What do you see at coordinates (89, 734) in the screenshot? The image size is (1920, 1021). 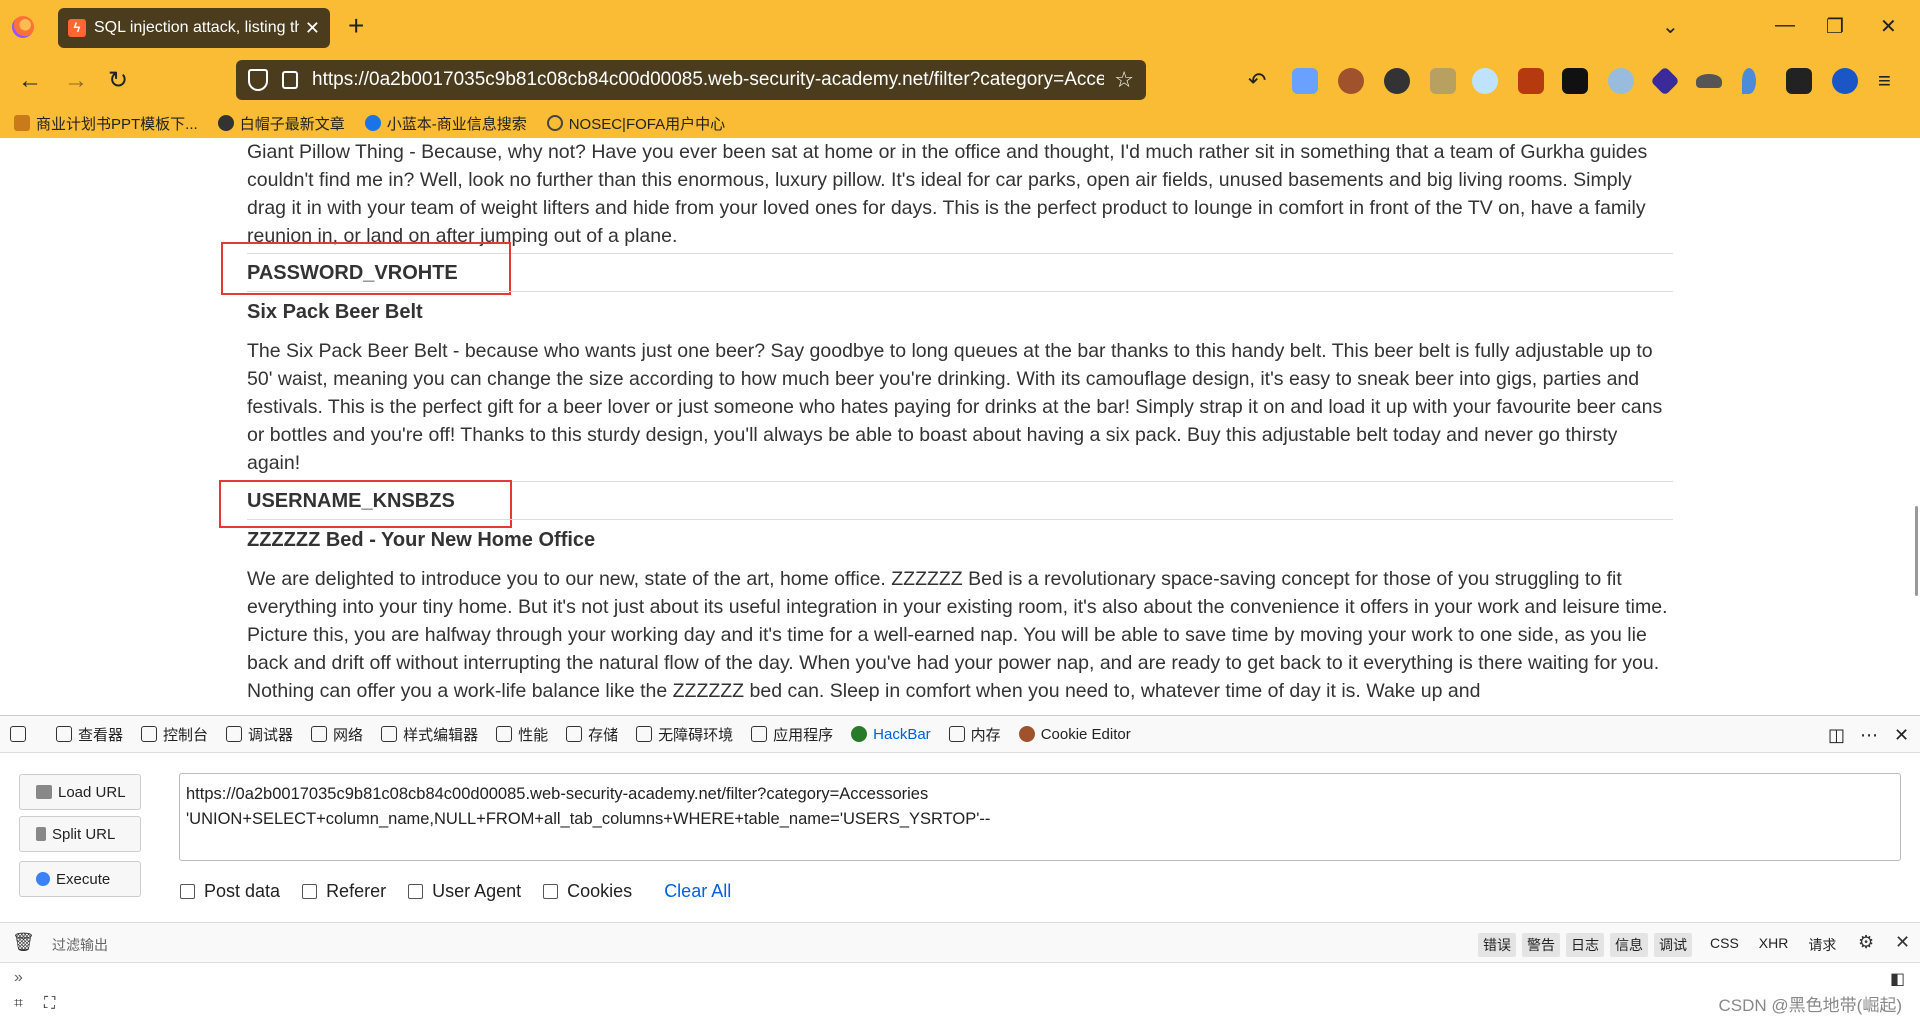 I see `tab-inspector: 查看器` at bounding box center [89, 734].